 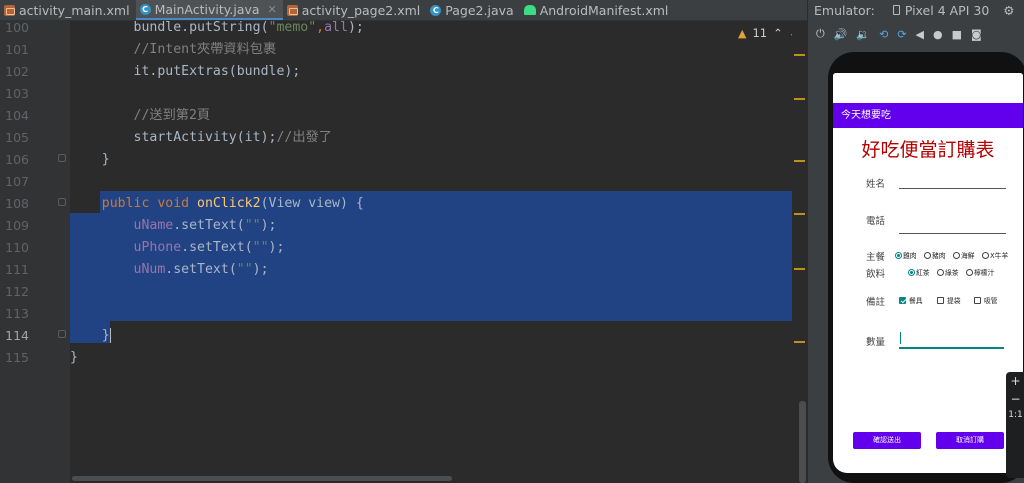 I want to click on line-number: 101, so click(x=17, y=49).